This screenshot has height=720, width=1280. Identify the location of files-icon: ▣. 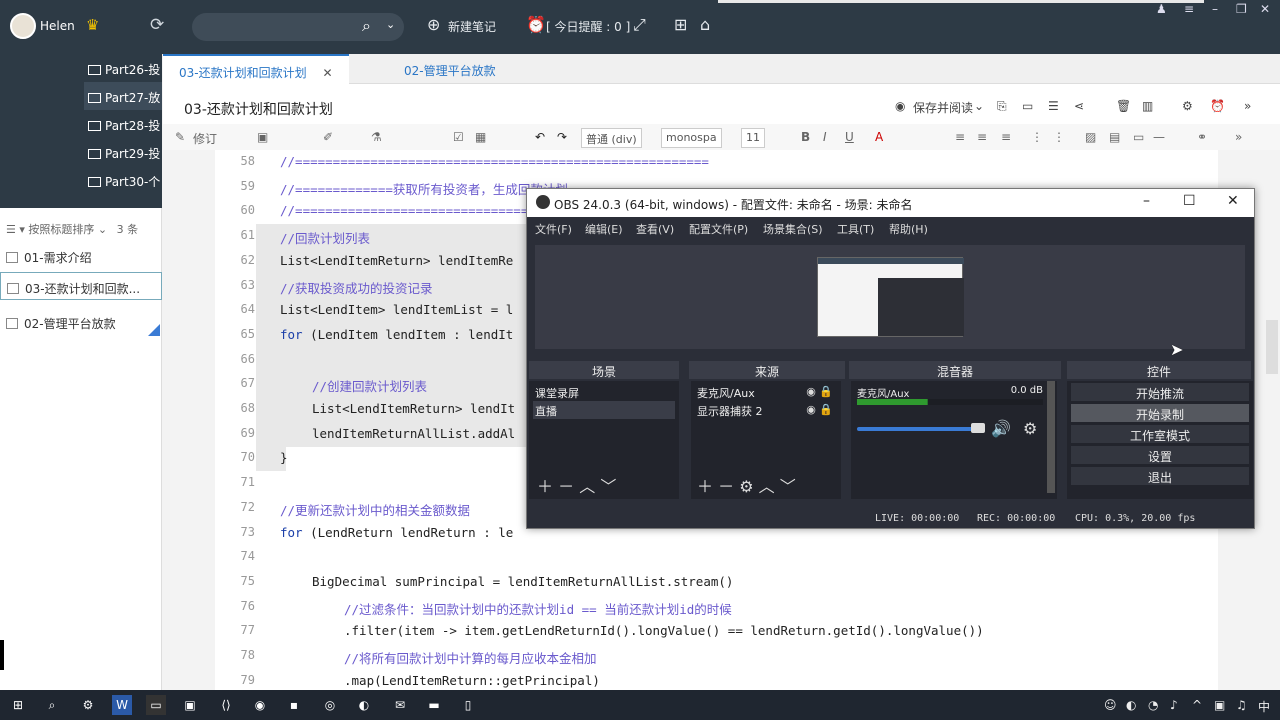
(190, 705).